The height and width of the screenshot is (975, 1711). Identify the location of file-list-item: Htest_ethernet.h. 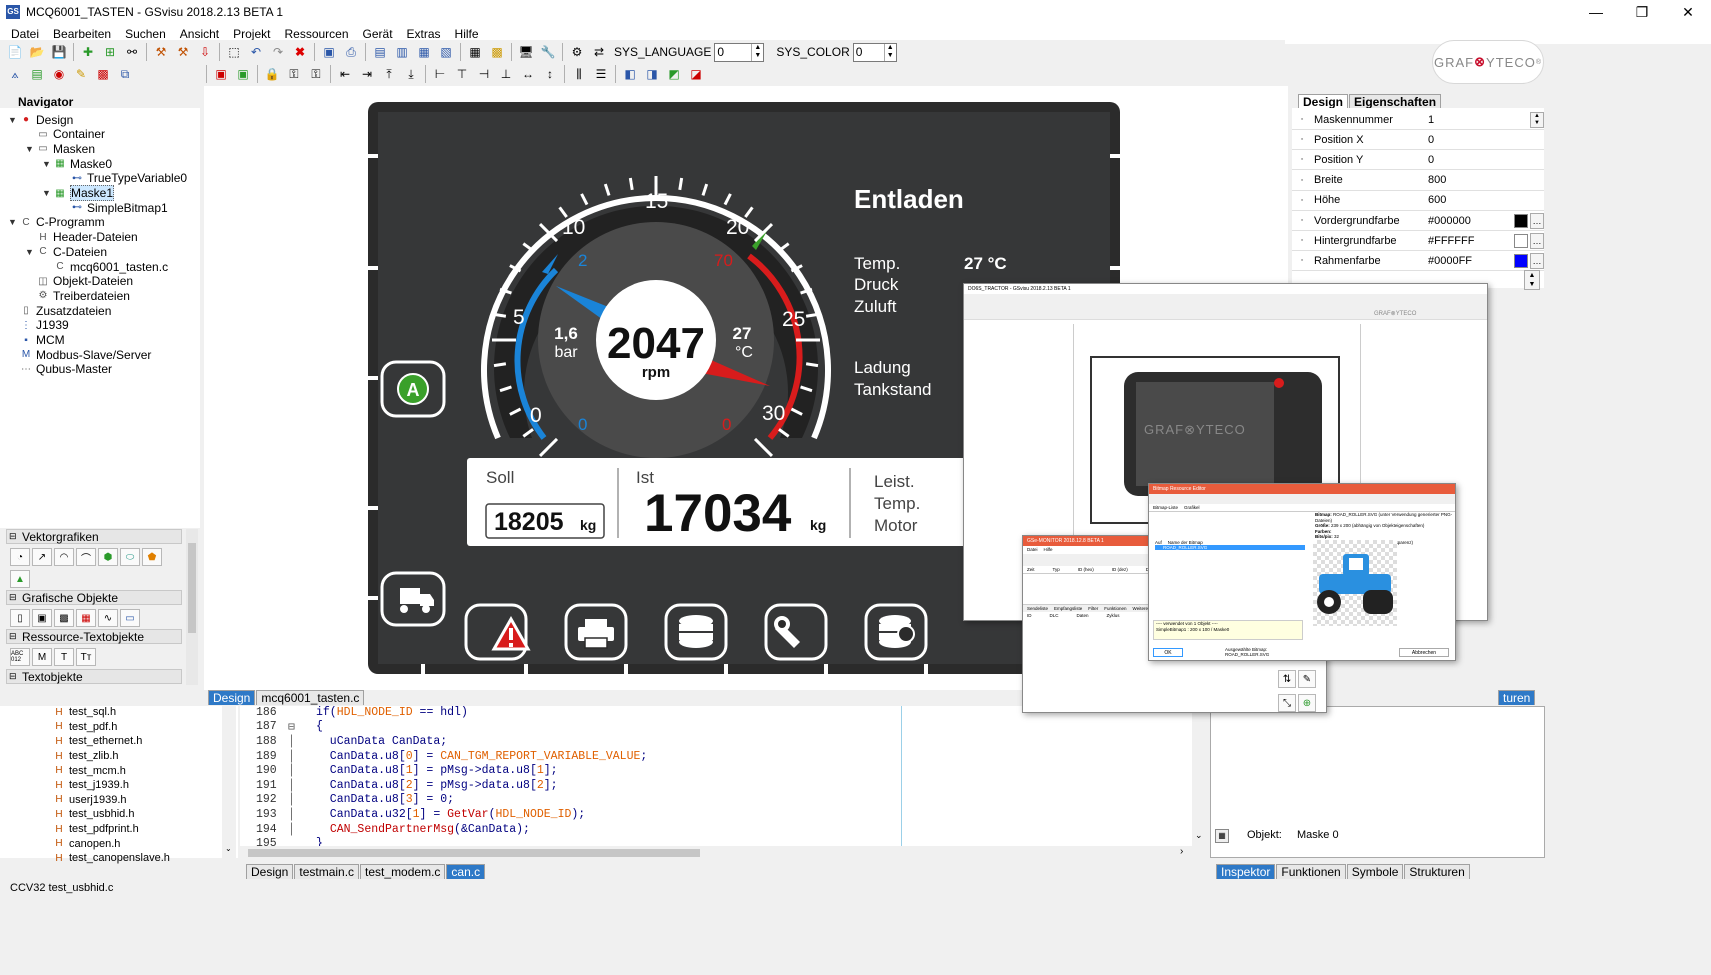
(97, 741).